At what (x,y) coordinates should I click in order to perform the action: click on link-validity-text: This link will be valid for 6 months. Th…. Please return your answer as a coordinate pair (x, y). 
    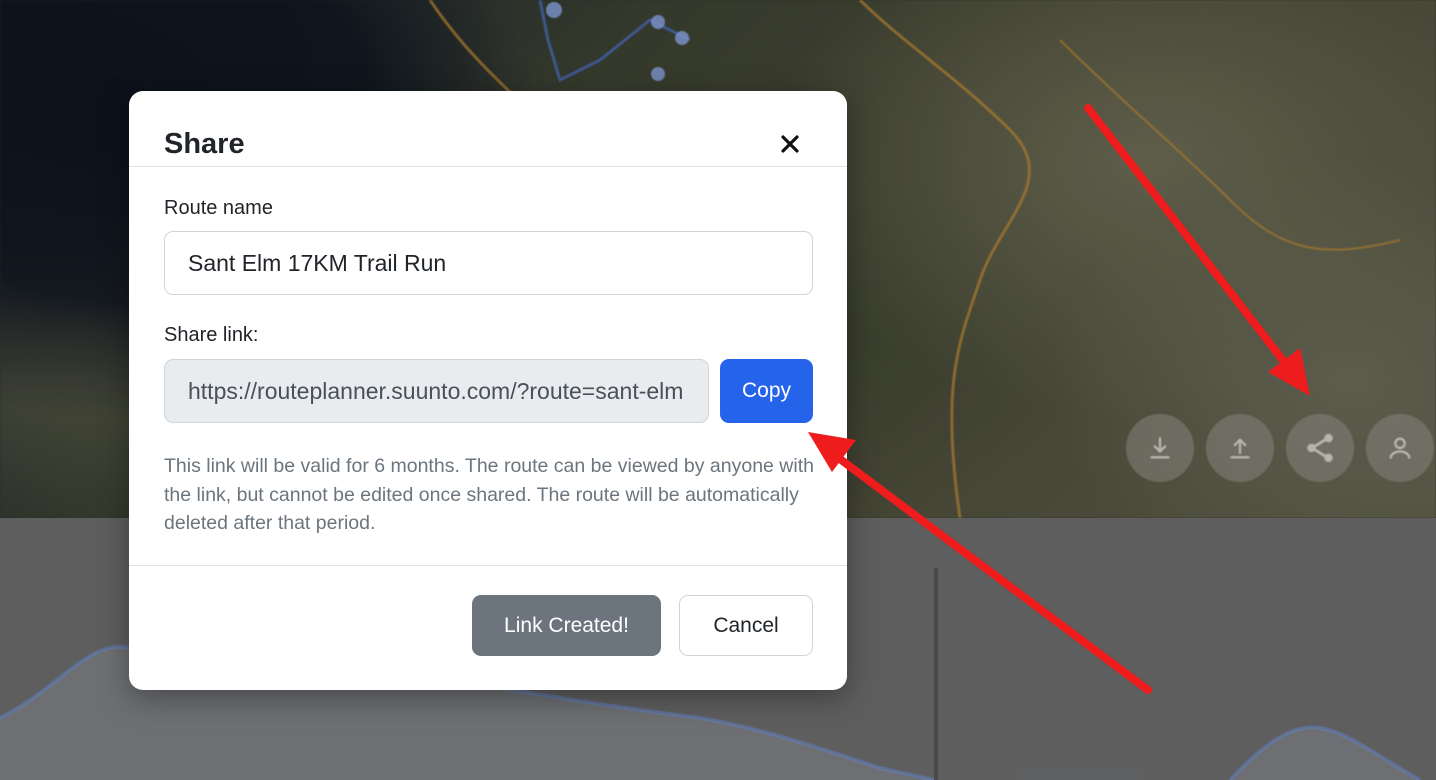
    Looking at the image, I should click on (489, 494).